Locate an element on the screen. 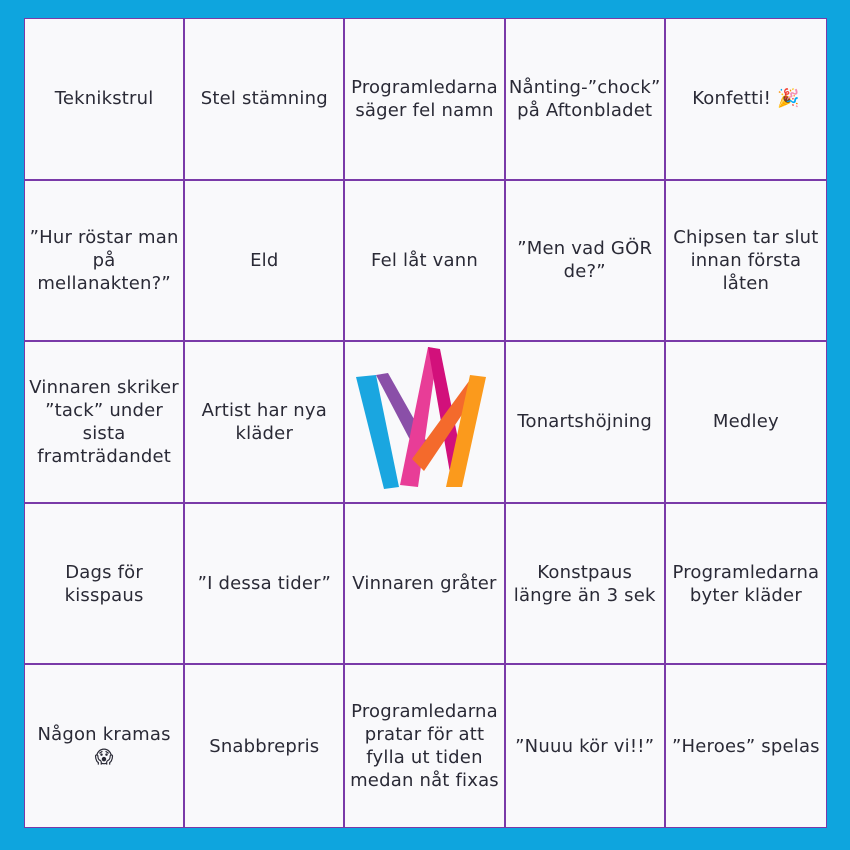 The image size is (850, 850). bingo-cell: Vinnaren gråter is located at coordinates (425, 584).